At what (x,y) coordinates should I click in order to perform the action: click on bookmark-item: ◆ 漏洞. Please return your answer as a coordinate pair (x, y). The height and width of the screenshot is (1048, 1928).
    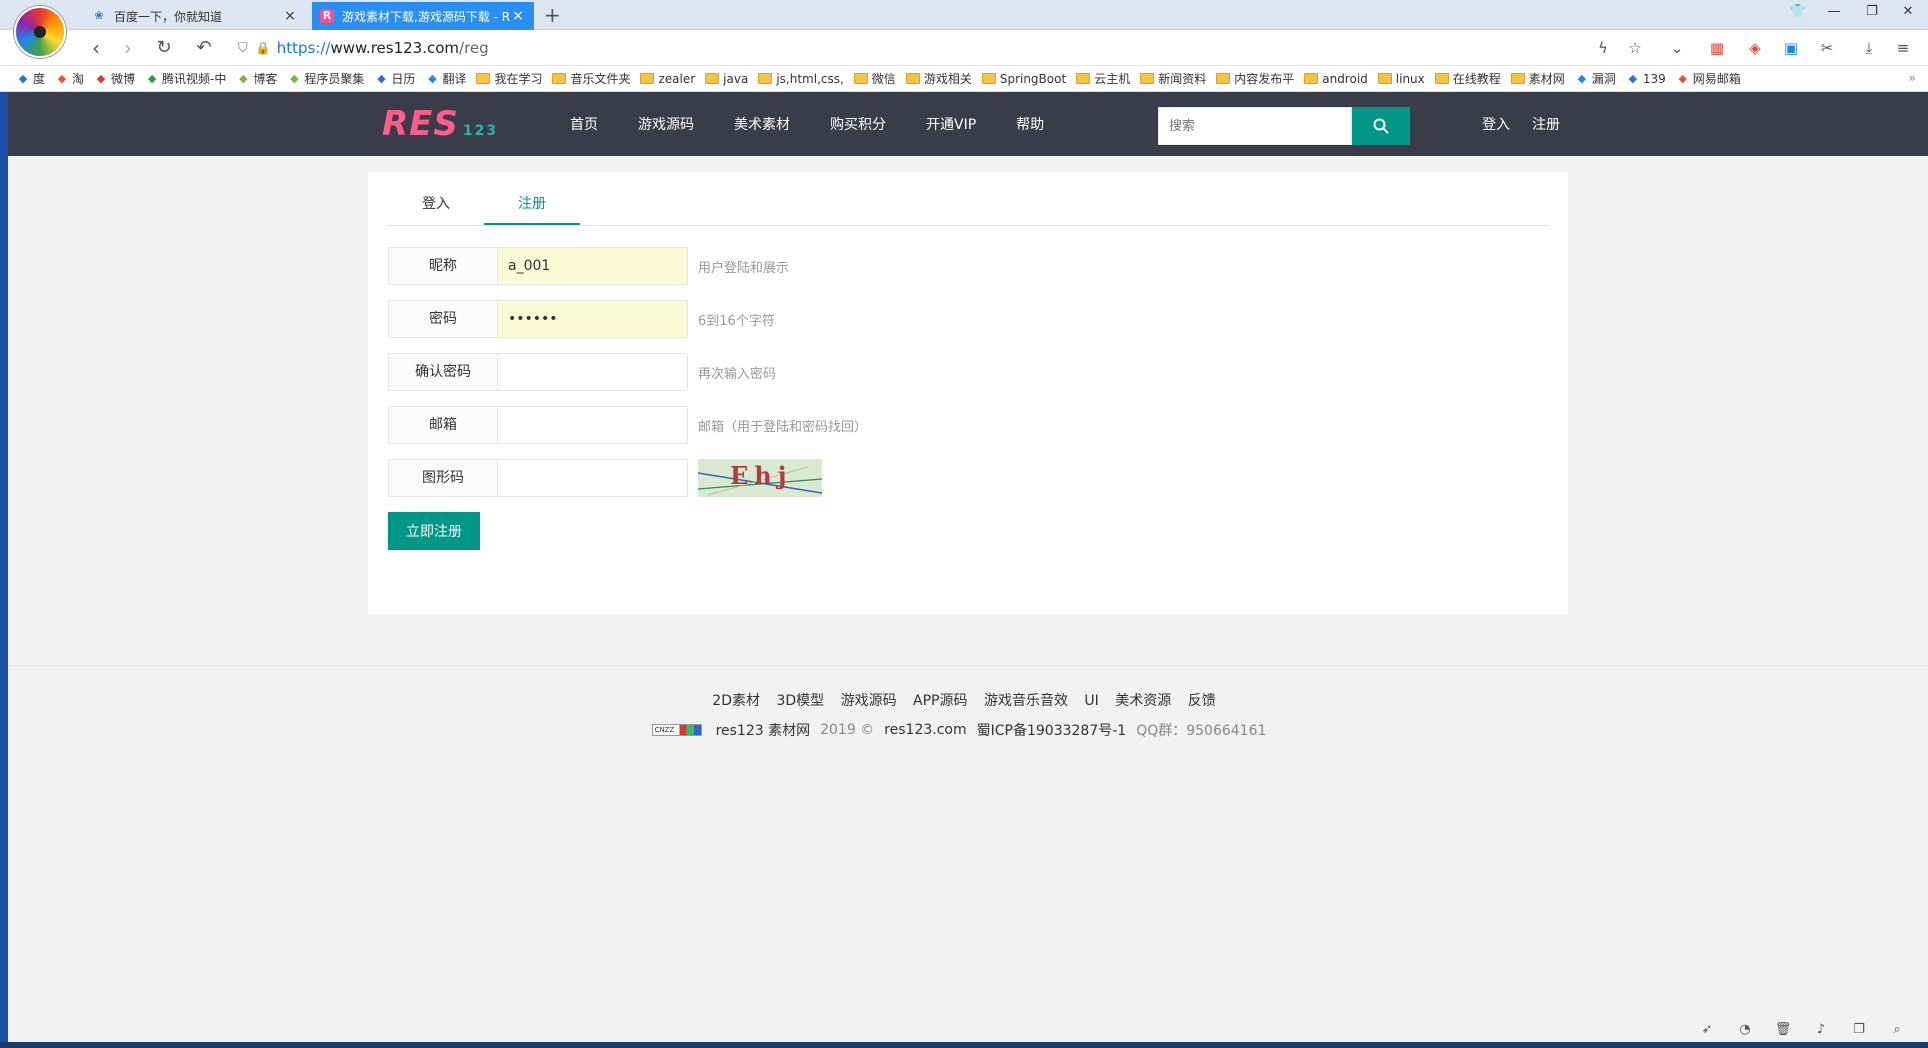
    Looking at the image, I should click on (1595, 78).